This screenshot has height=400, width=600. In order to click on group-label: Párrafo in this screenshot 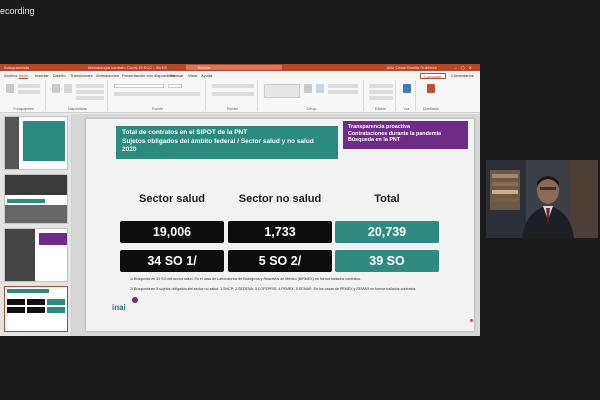, I will do `click(232, 109)`.